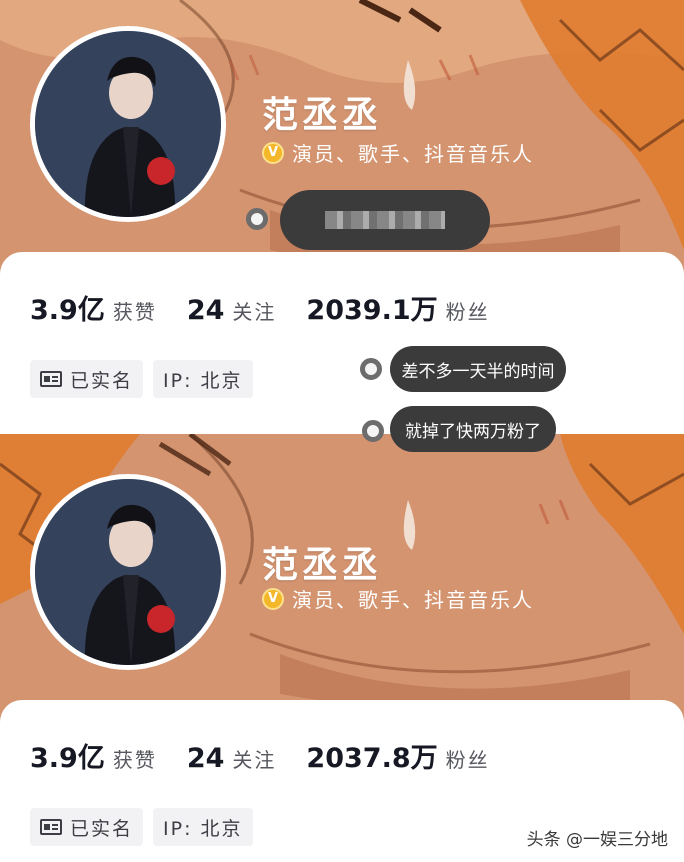 This screenshot has width=684, height=862. I want to click on redacted-text, so click(385, 220).